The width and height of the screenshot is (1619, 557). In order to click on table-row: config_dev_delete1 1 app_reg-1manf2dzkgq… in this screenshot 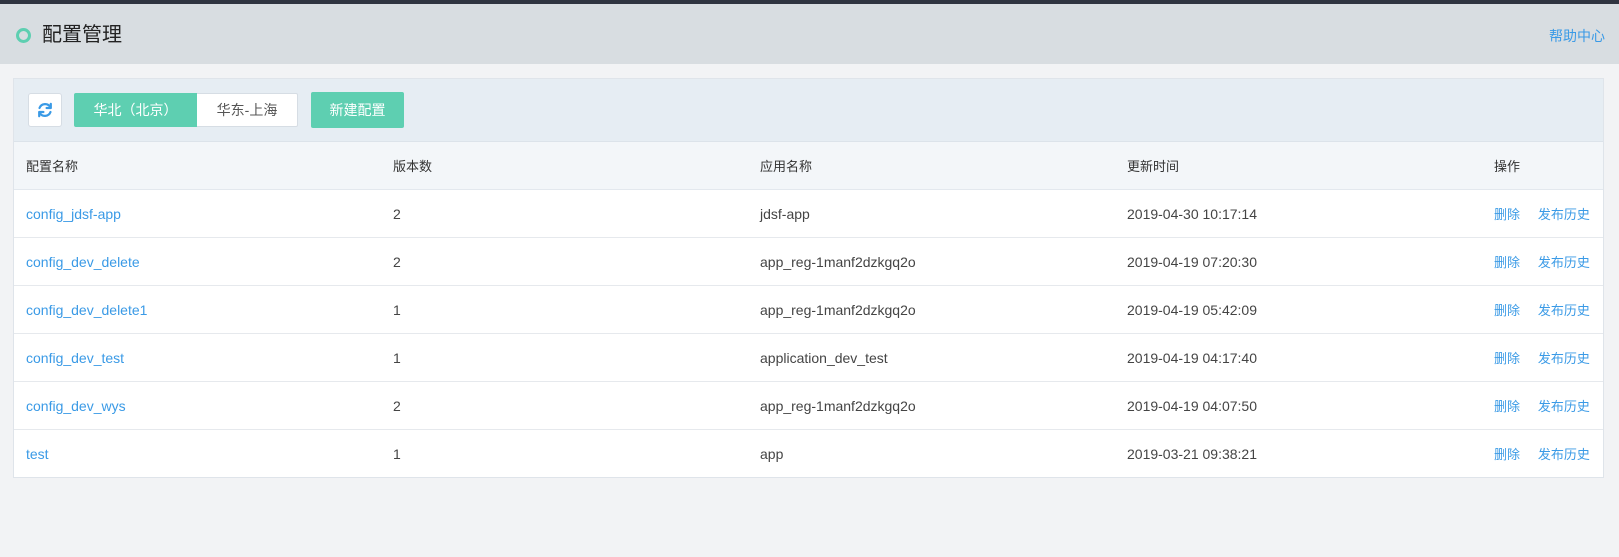, I will do `click(808, 309)`.